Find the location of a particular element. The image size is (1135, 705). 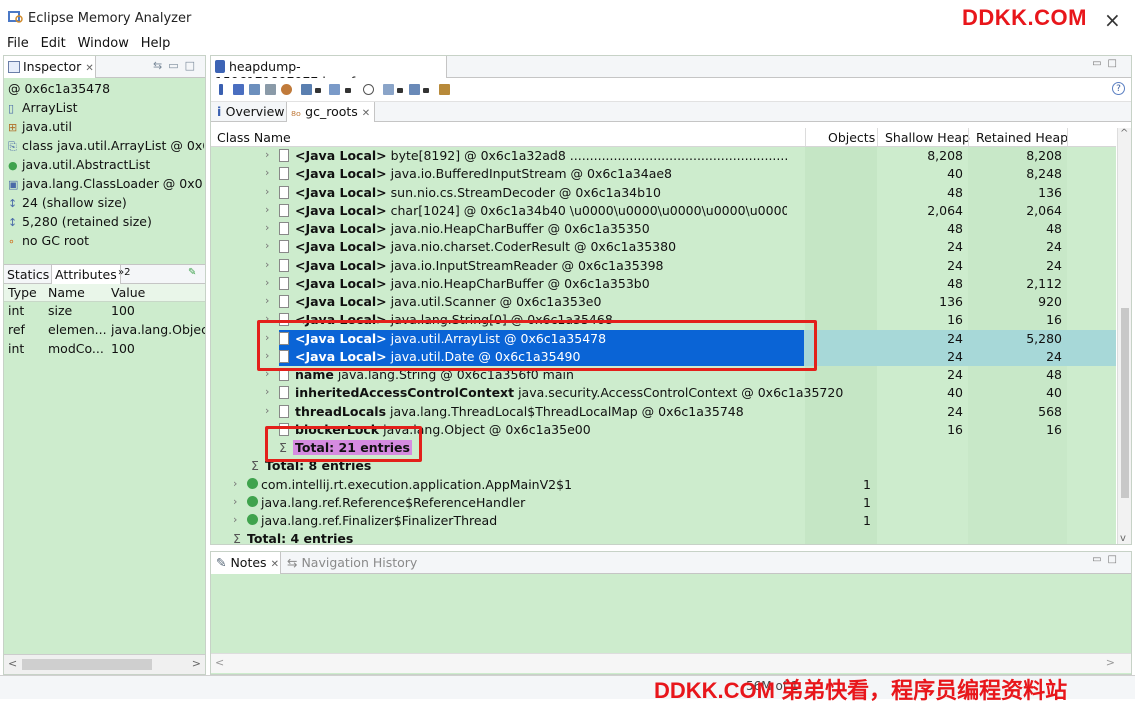

col-objects: Objects is located at coordinates (851, 137).